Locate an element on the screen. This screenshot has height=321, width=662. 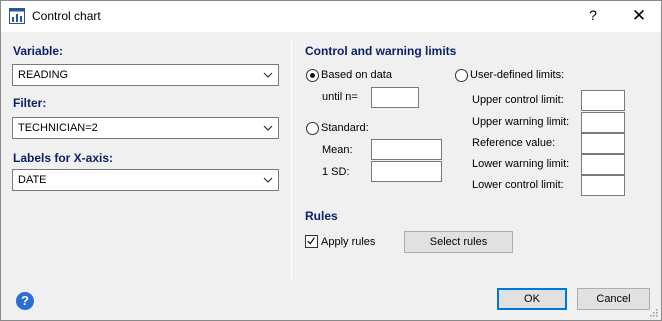
title-help-button: ? is located at coordinates (593, 17).